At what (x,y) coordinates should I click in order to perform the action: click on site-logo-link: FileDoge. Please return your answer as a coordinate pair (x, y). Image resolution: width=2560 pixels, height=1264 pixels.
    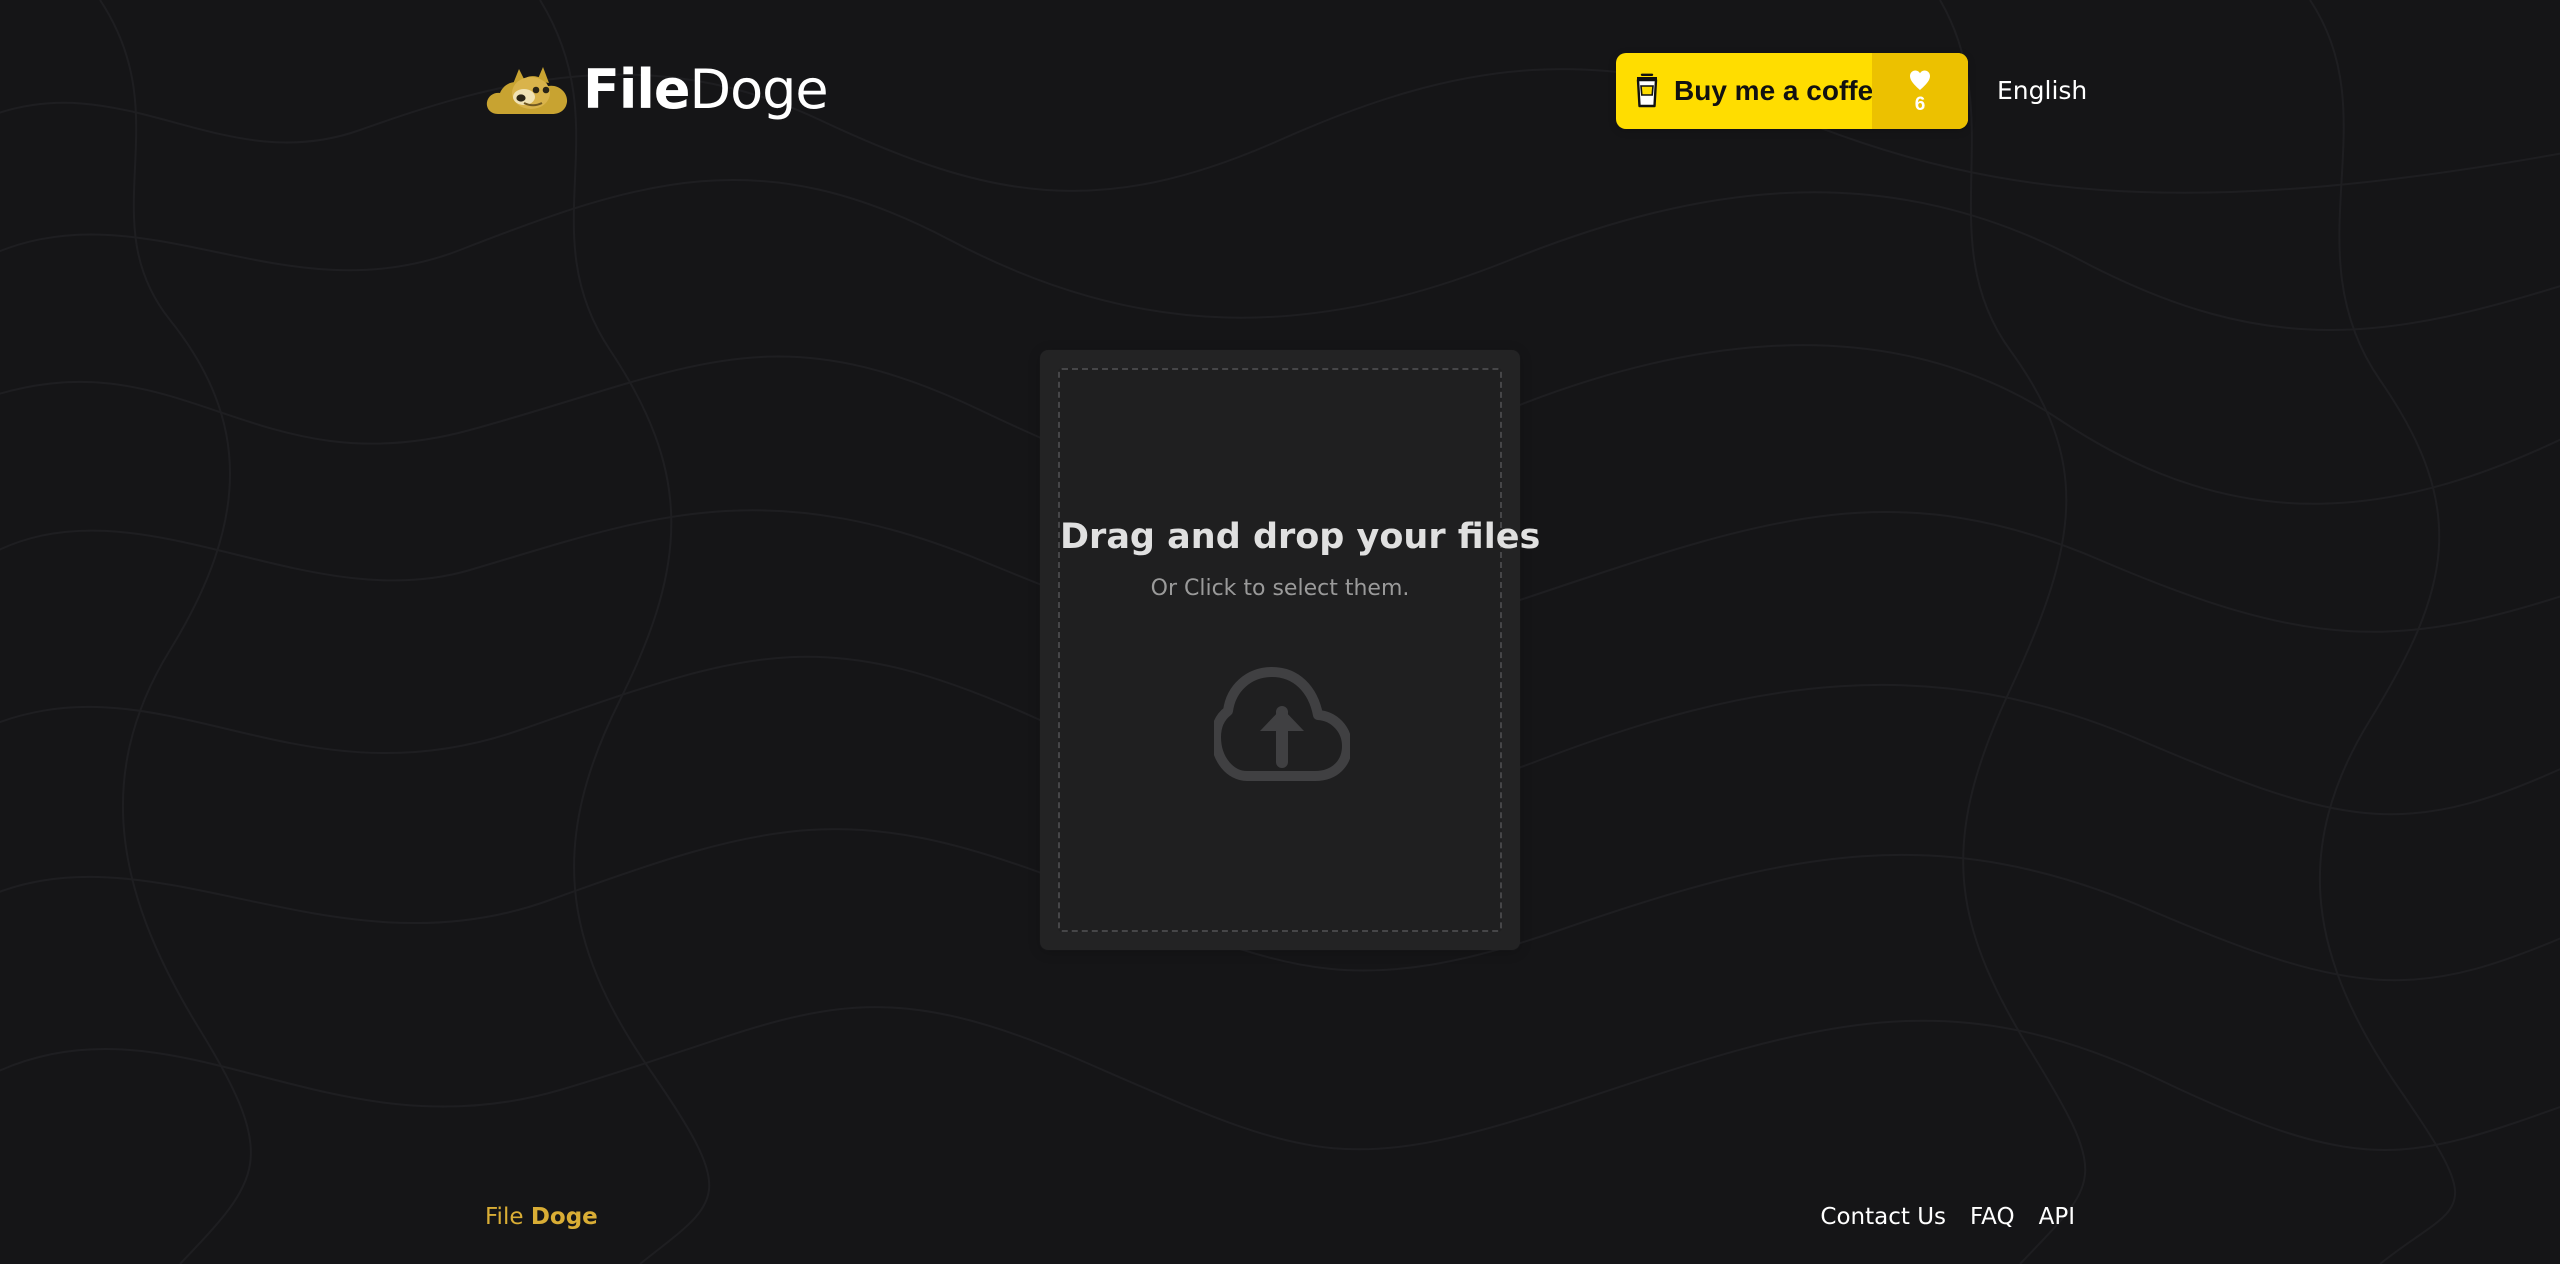
    Looking at the image, I should click on (657, 90).